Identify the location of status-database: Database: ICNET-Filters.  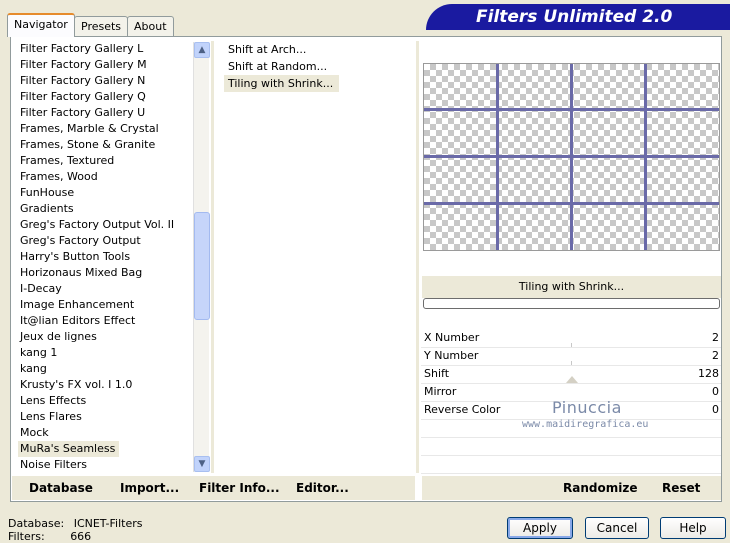
(75, 523).